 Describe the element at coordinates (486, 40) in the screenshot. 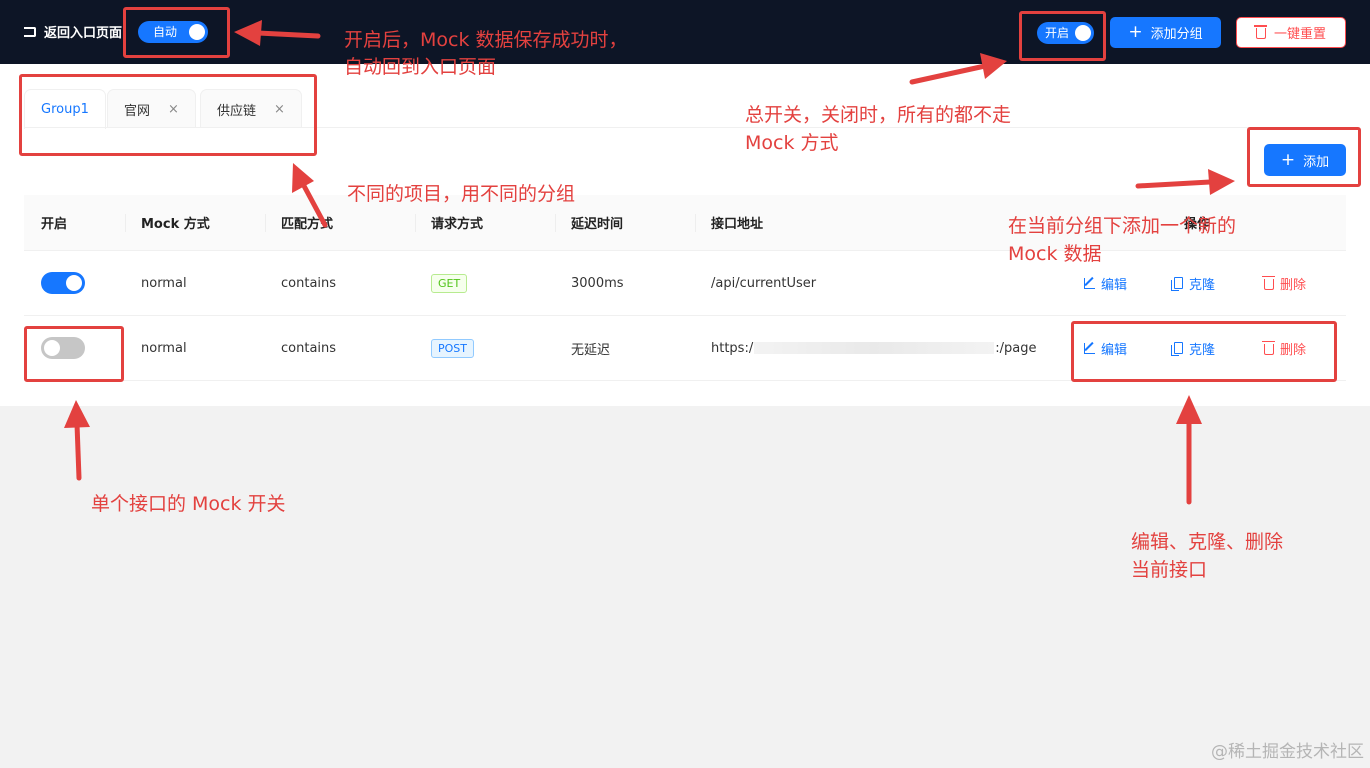

I see `annotation-auto-return-1: 开启后，Mock 数据保存成功时，` at that location.